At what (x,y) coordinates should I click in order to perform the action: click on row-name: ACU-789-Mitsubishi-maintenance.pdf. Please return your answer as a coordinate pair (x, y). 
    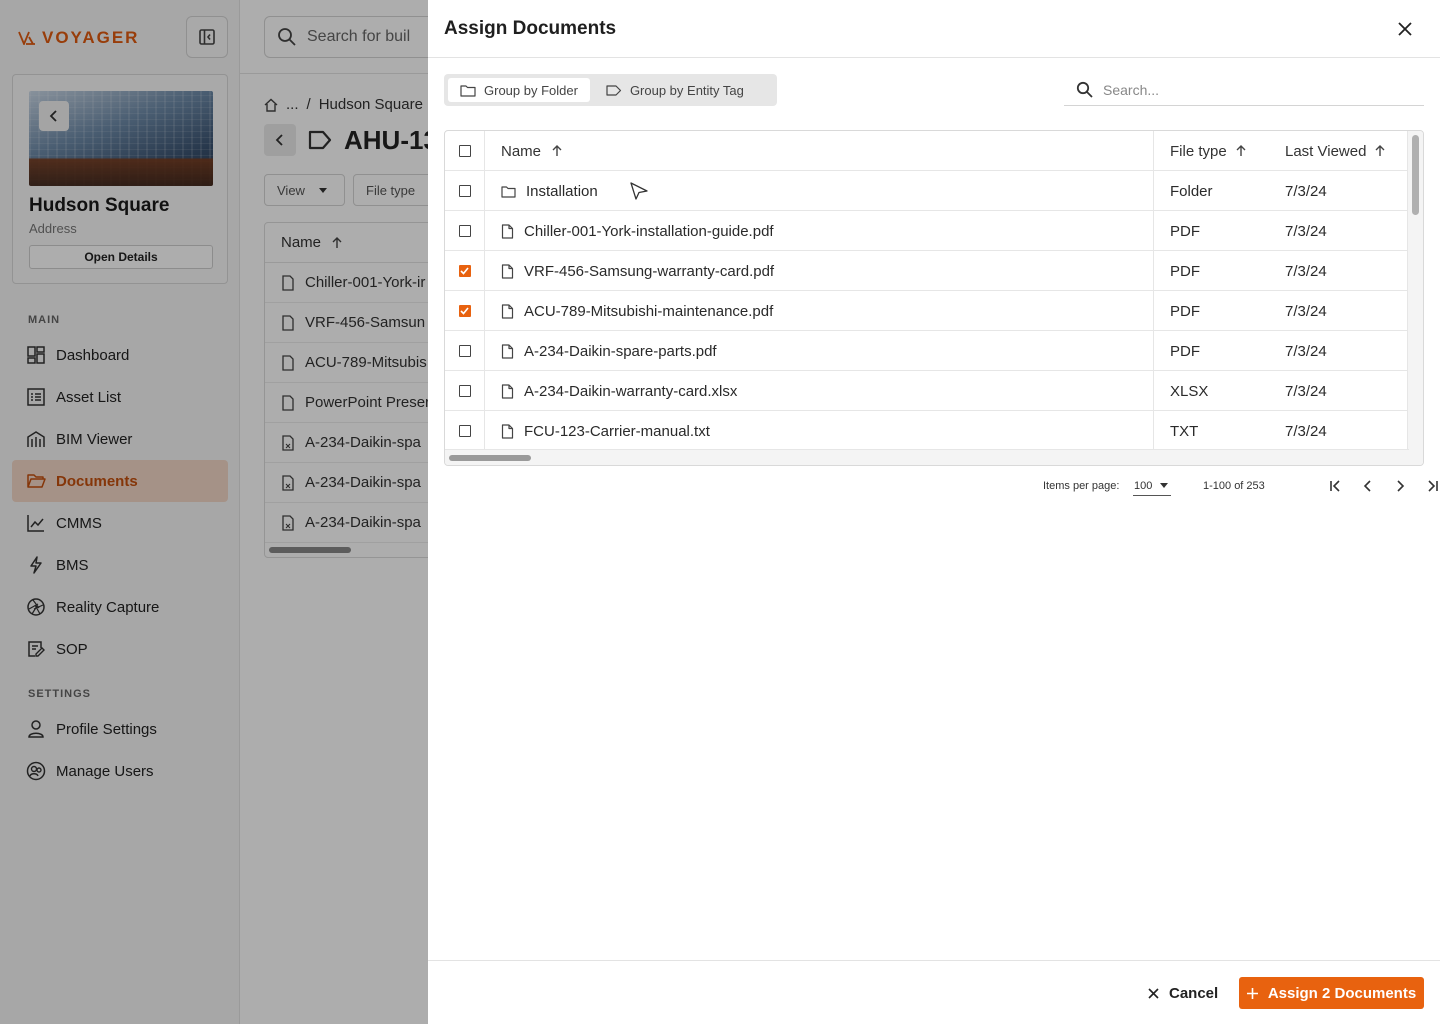
    Looking at the image, I should click on (649, 311).